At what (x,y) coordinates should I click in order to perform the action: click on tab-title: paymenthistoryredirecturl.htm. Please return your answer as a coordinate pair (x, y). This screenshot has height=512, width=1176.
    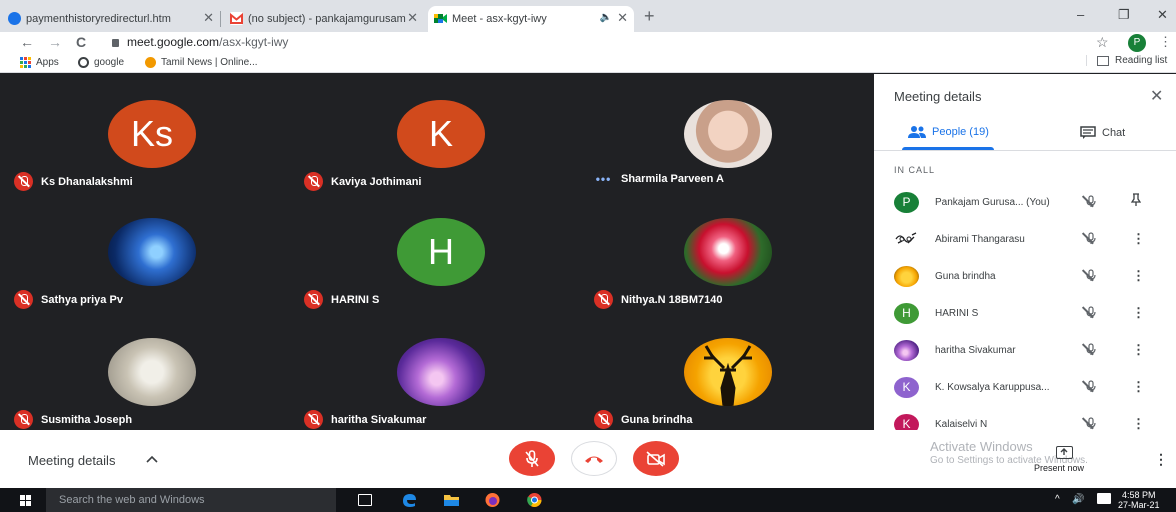
    Looking at the image, I should click on (98, 19).